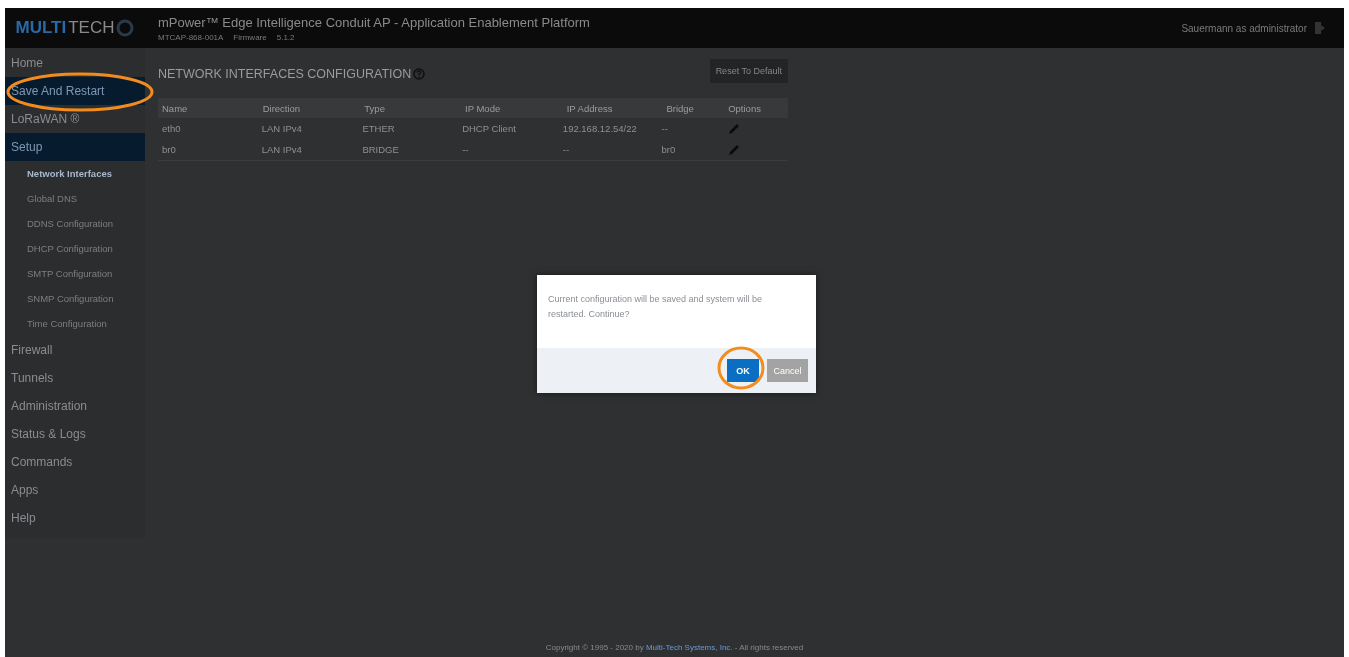 The width and height of the screenshot is (1349, 657). I want to click on sidebar-item: Save And Restart, so click(75, 91).